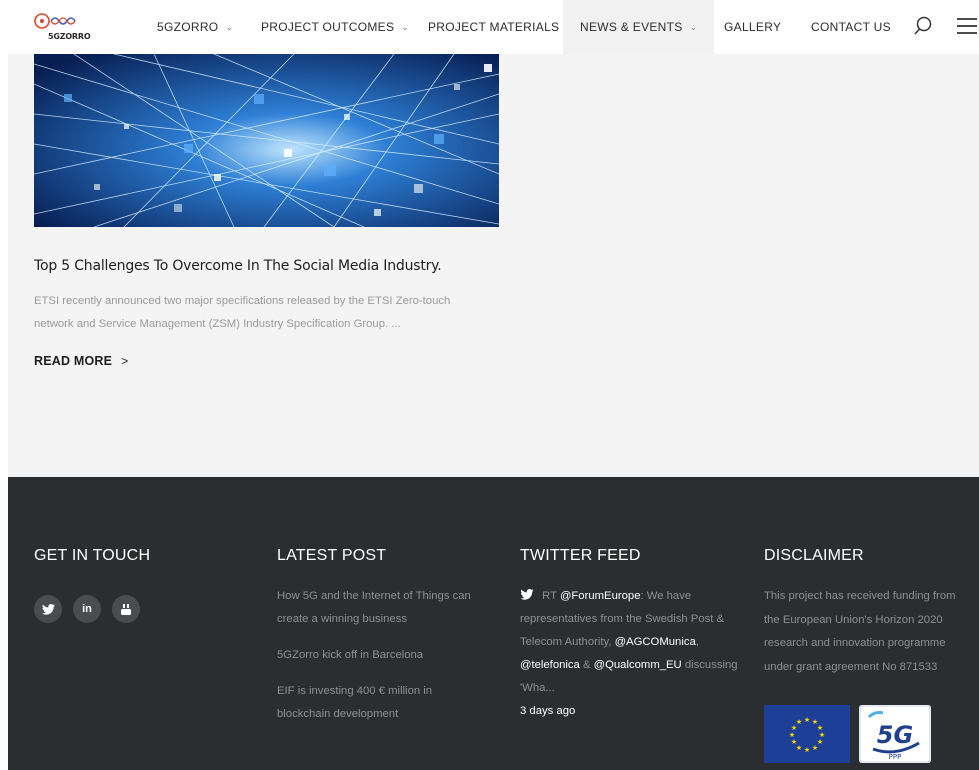  I want to click on hamburger-menu-icon, so click(966, 26).